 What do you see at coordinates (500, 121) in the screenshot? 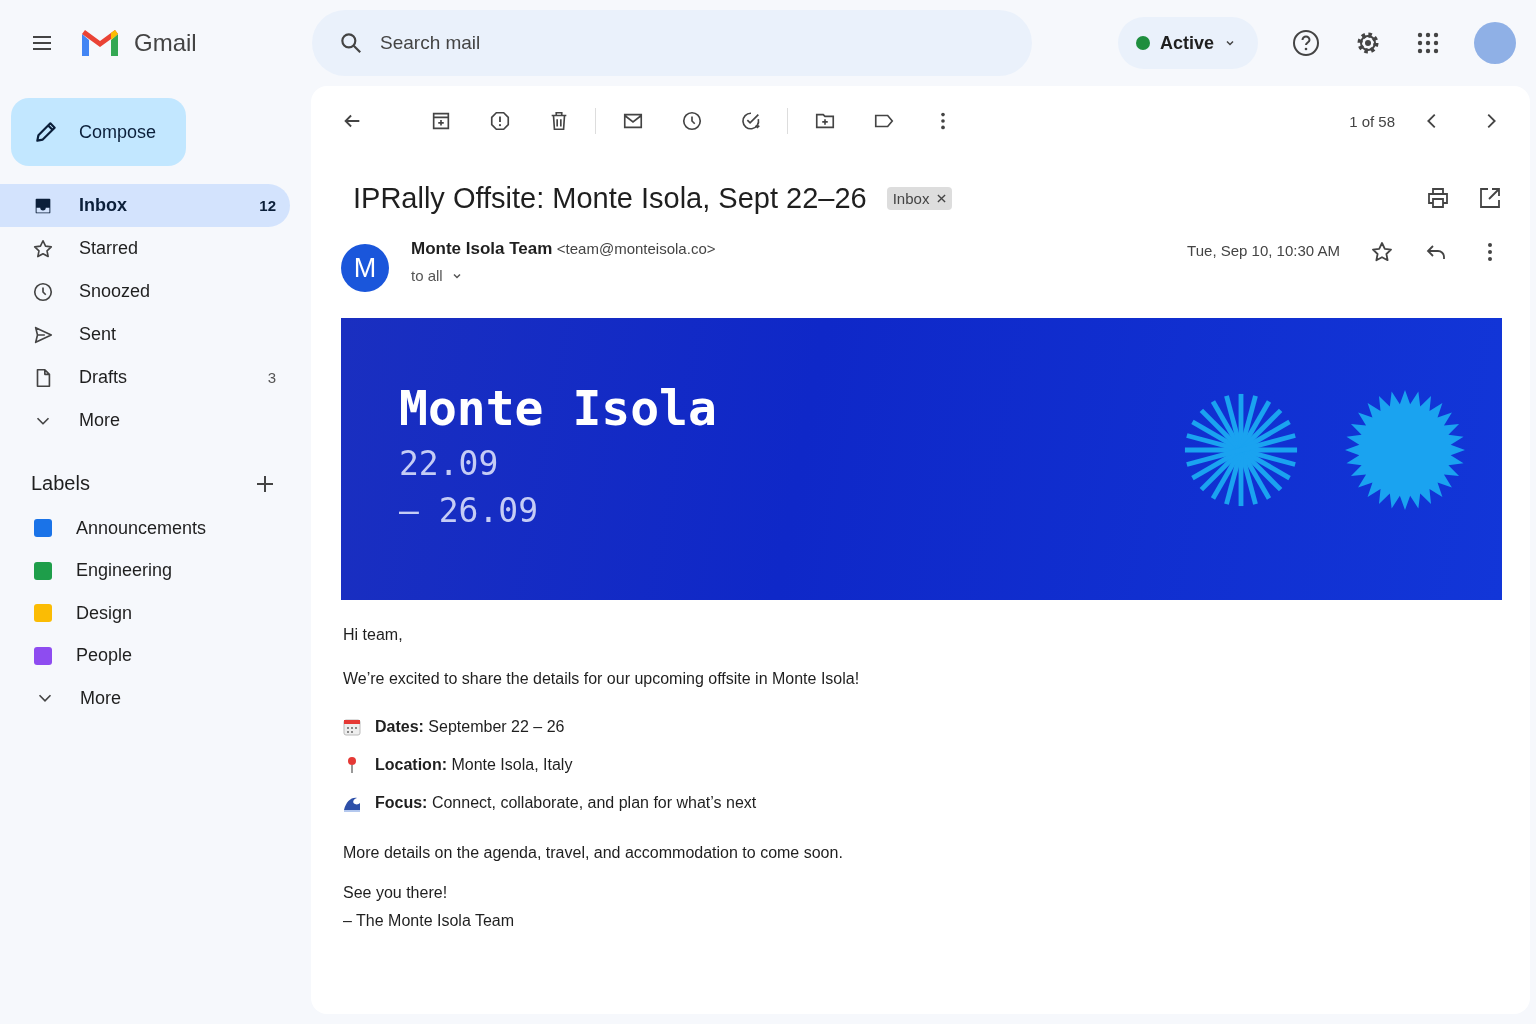
I see `report-spam-icon` at bounding box center [500, 121].